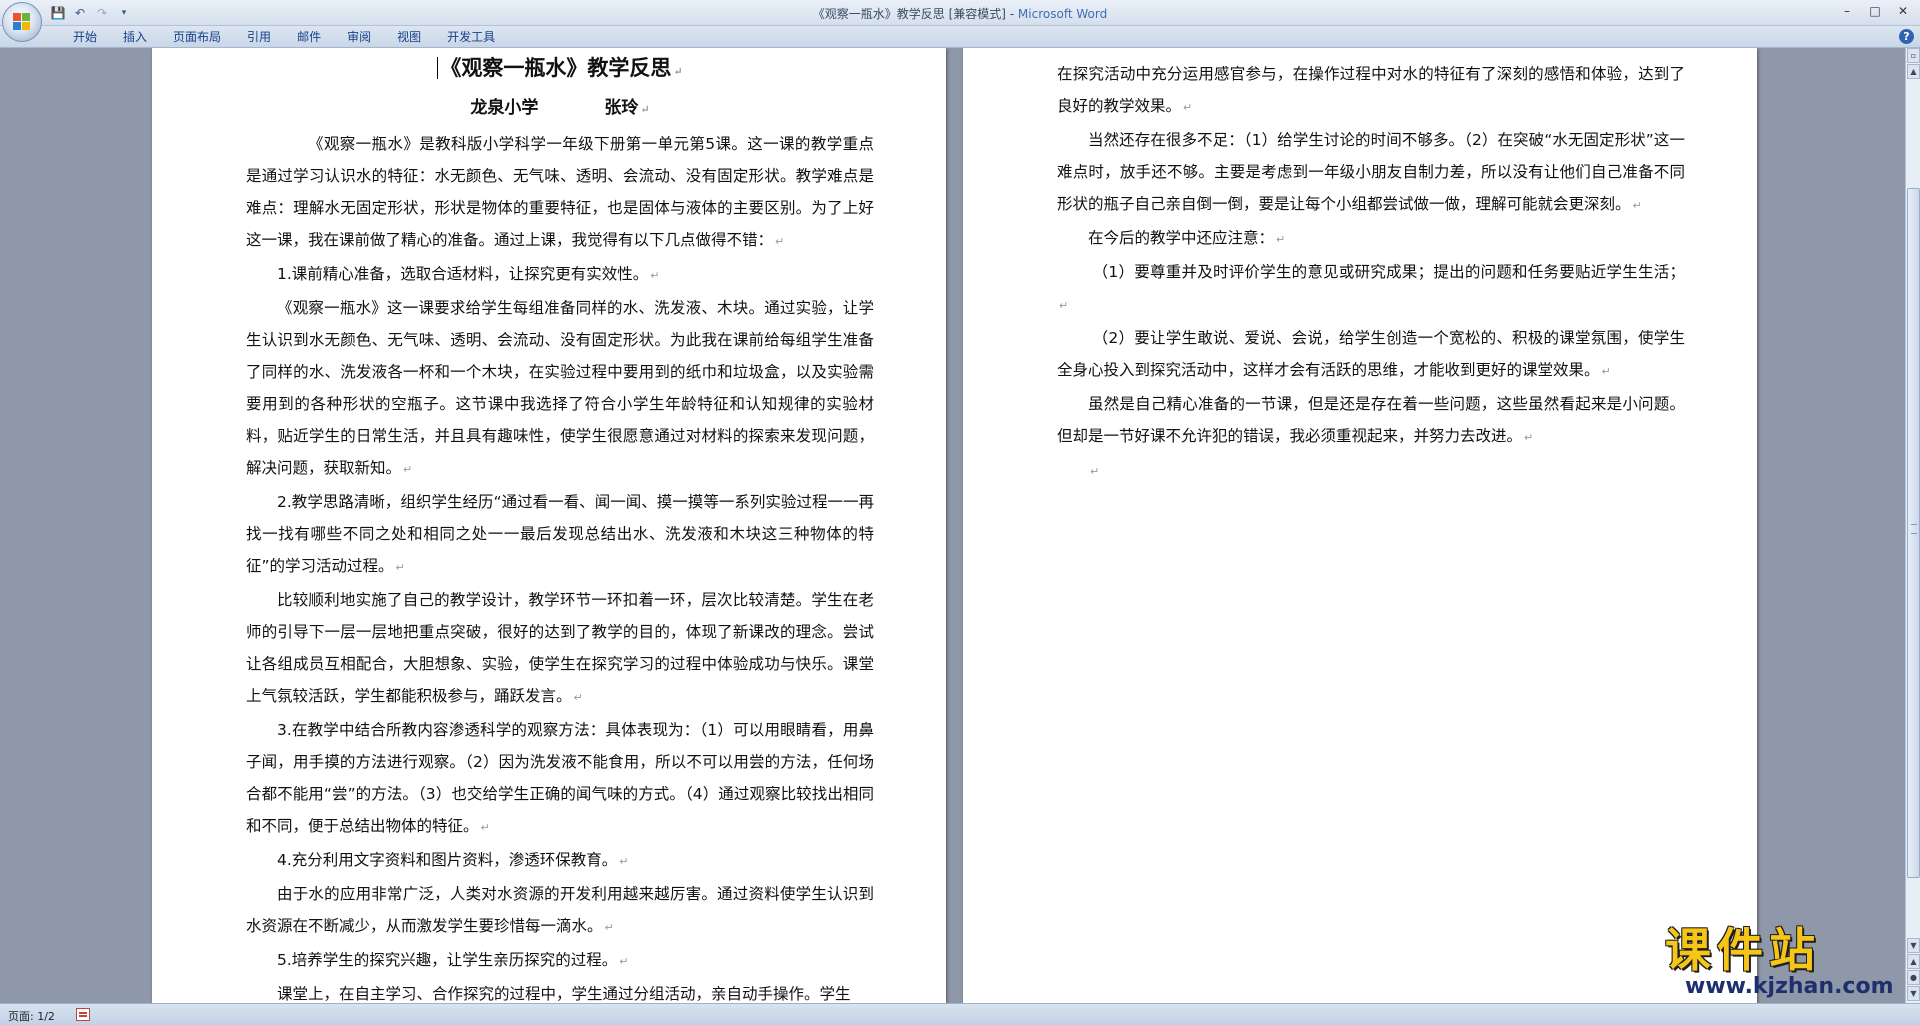 The width and height of the screenshot is (1920, 1025). What do you see at coordinates (1062, 14) in the screenshot?
I see `app-name: Microsoft Word` at bounding box center [1062, 14].